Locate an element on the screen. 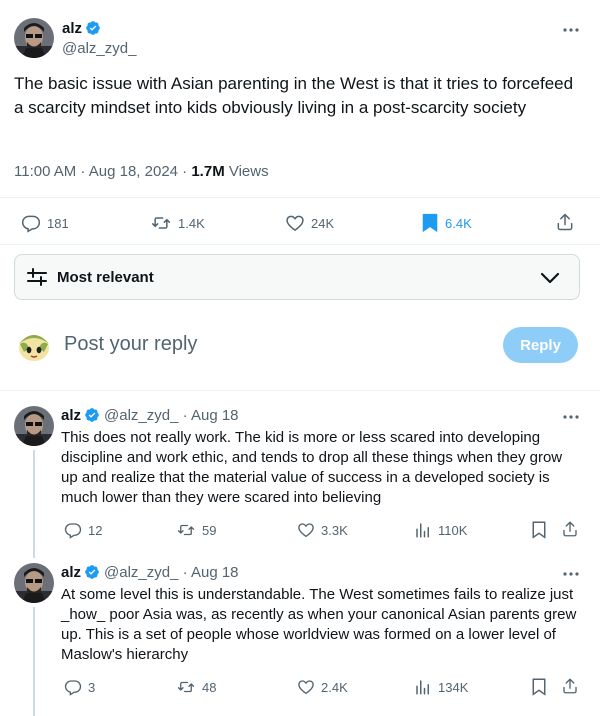 This screenshot has height=716, width=600. sort-label: Most relevant is located at coordinates (105, 277).